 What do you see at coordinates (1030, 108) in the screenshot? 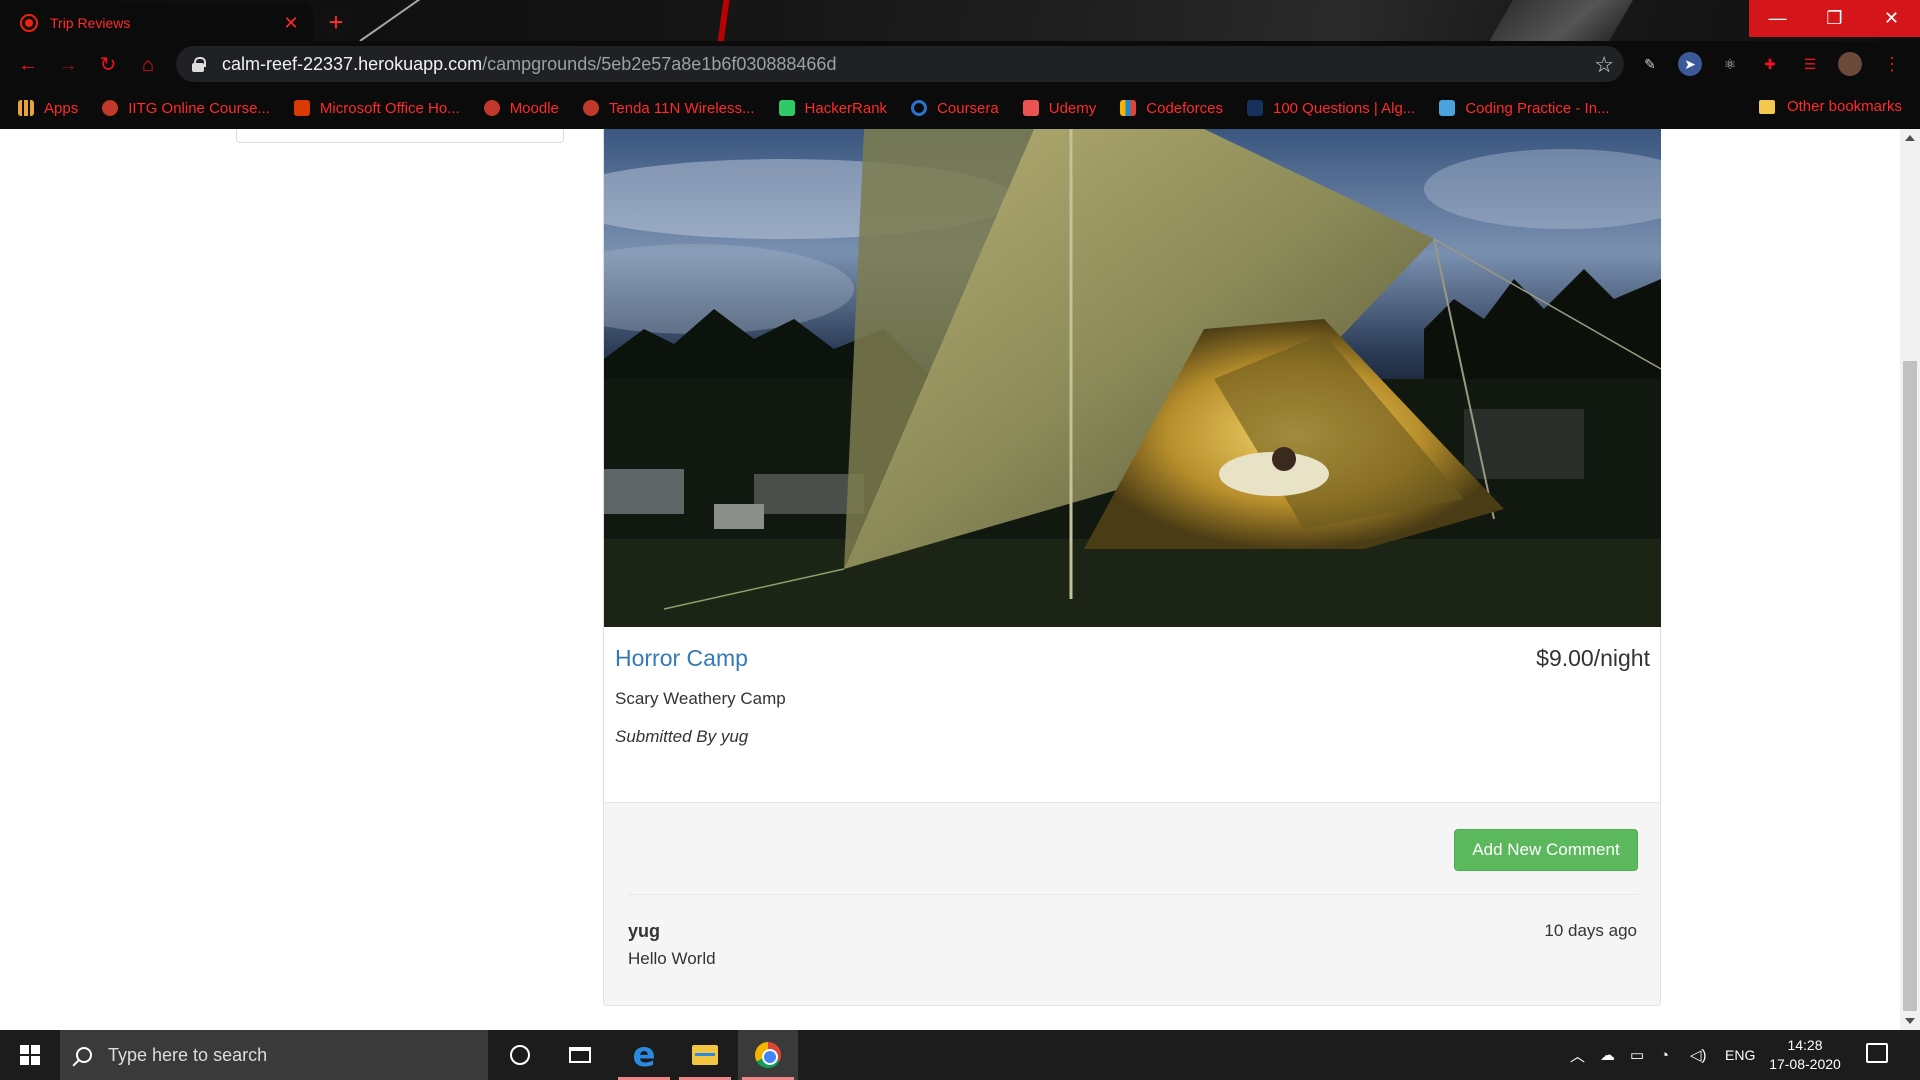
I see `udemy-icon` at bounding box center [1030, 108].